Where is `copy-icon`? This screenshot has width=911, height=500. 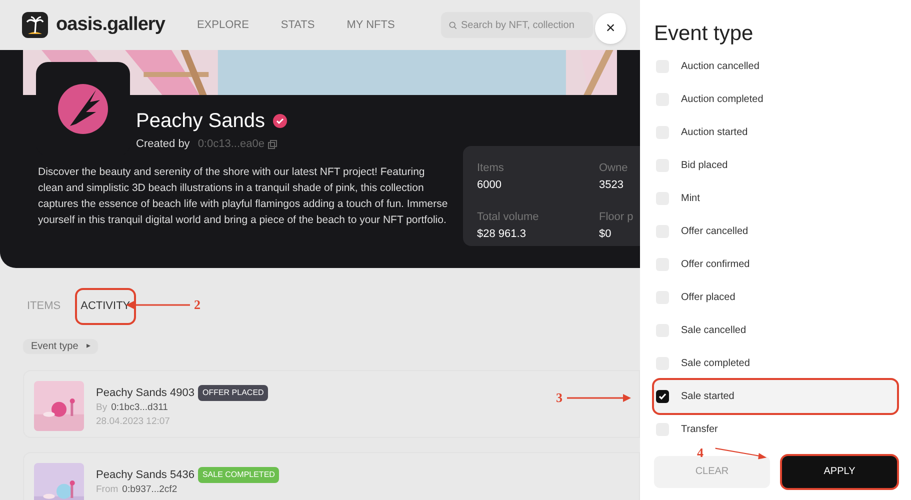 copy-icon is located at coordinates (273, 144).